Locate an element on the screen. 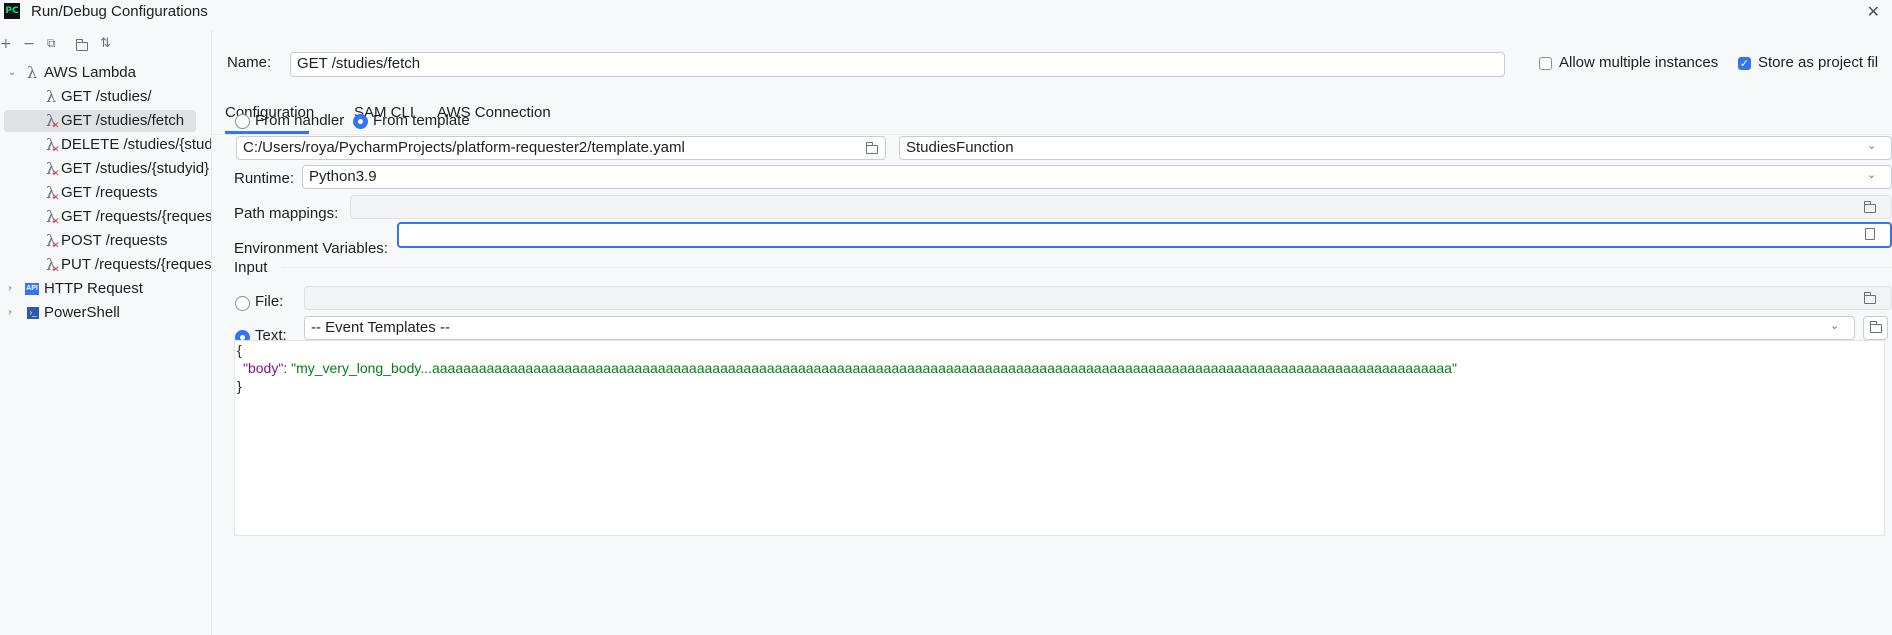  tree-item-label: POST /requests is located at coordinates (114, 240).